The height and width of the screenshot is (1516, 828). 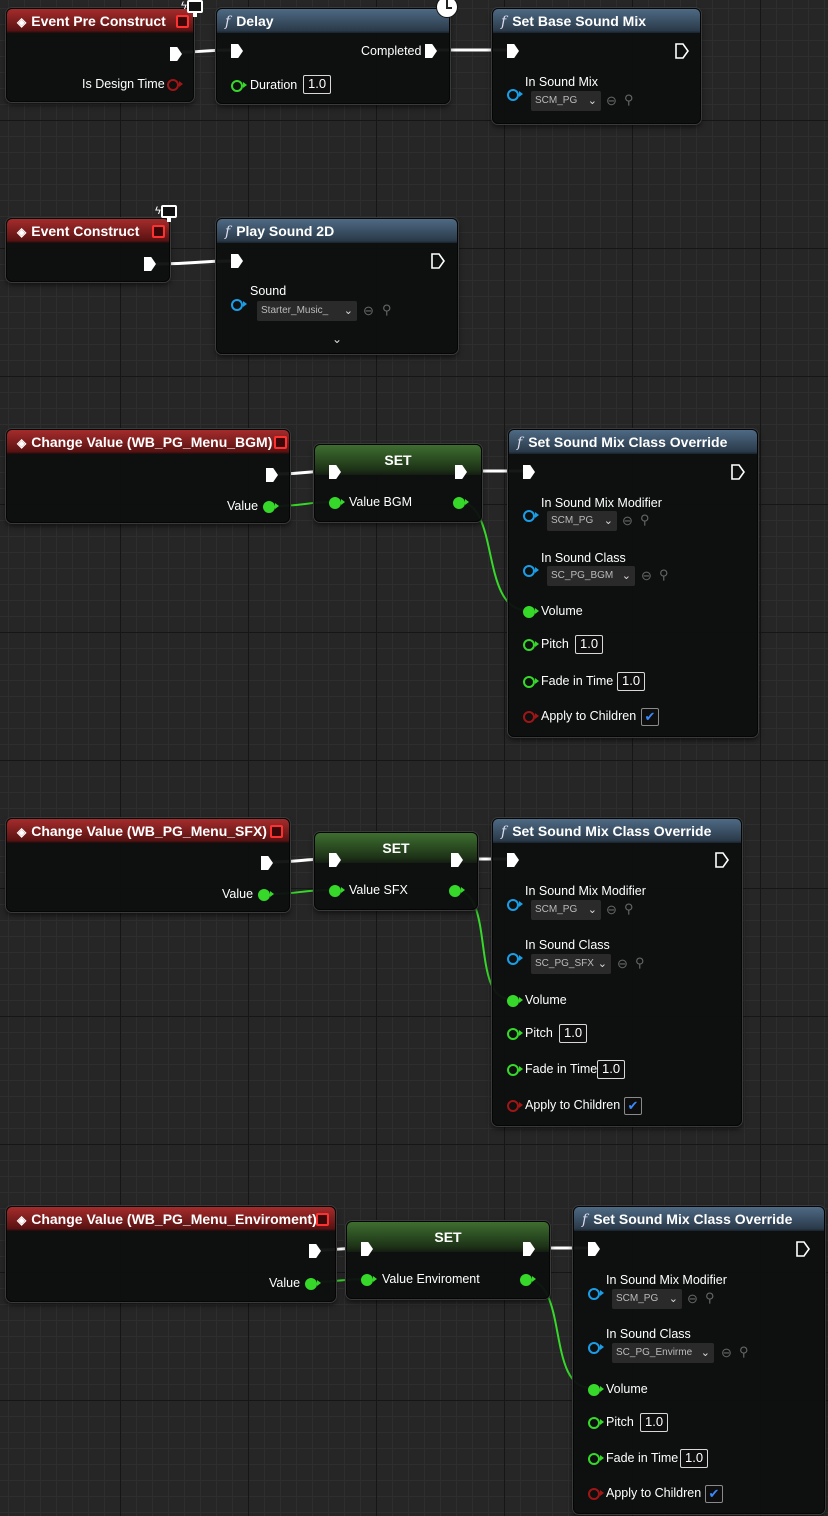 I want to click on set-variable-node: SET Value SFX, so click(x=396, y=871).